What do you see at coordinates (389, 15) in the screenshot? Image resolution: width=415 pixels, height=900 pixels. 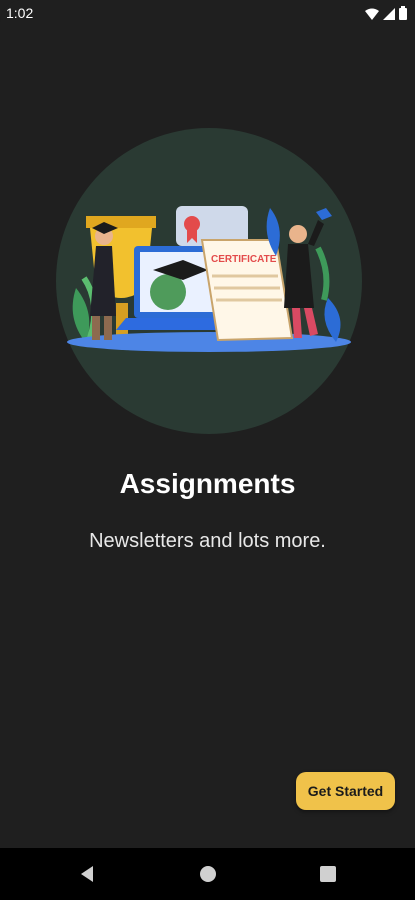 I see `signal-icon` at bounding box center [389, 15].